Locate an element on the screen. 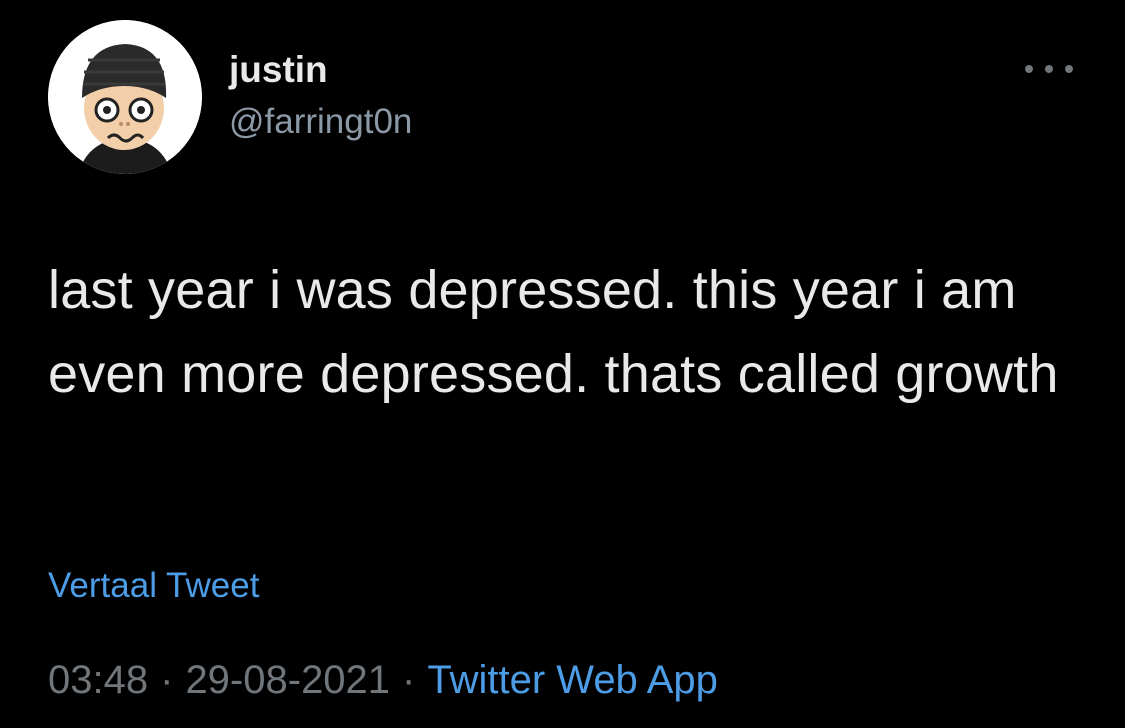 This screenshot has width=1125, height=728. display-name: justin is located at coordinates (320, 70).